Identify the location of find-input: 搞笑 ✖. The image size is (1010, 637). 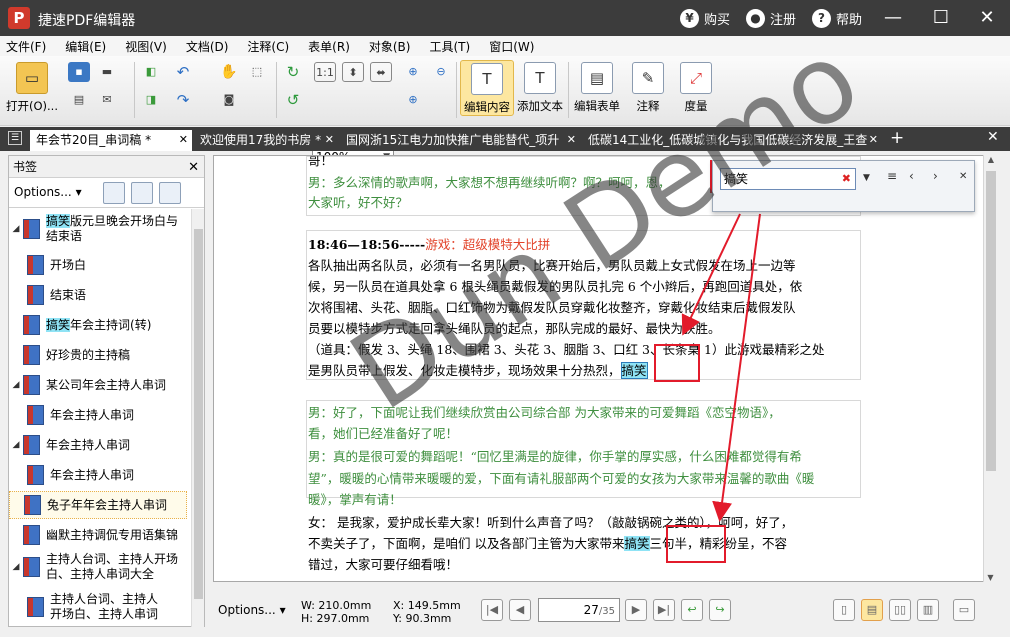
(788, 179).